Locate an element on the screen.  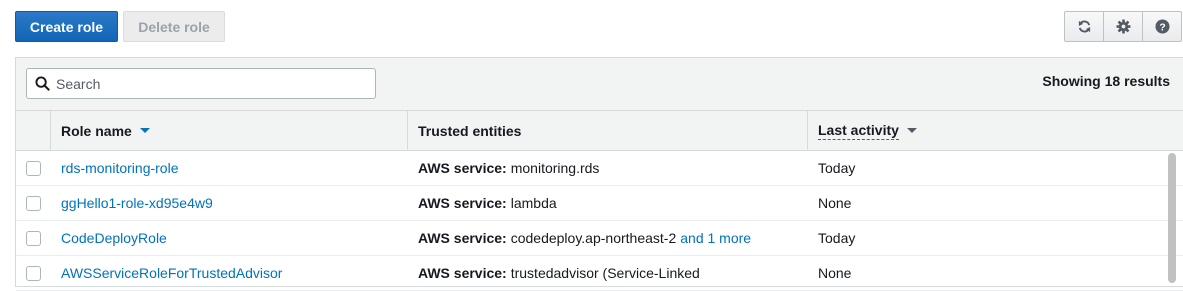
table-header: Role name Trusted entities Last activity is located at coordinates (599, 131).